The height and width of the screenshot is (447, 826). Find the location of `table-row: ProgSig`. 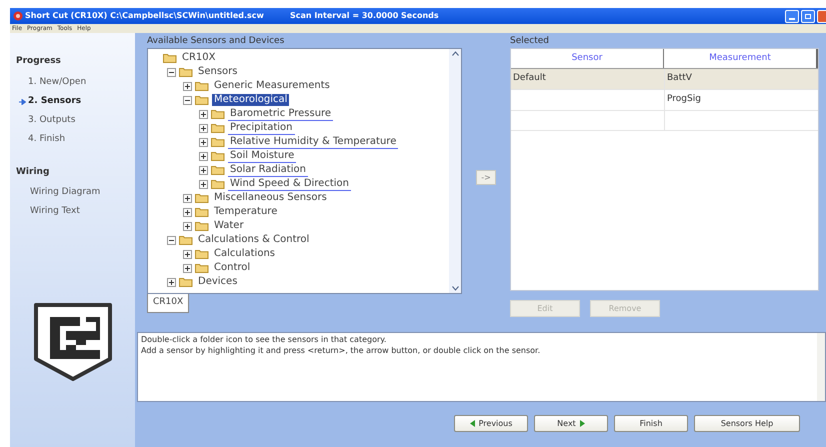

table-row: ProgSig is located at coordinates (664, 100).